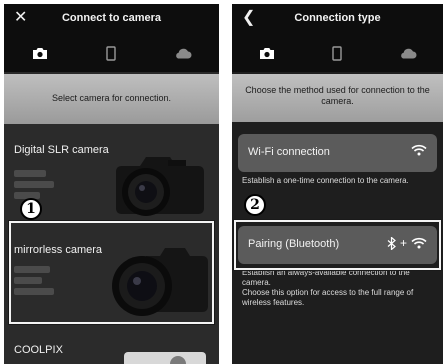  I want to click on screen-title: Connection type, so click(337, 18).